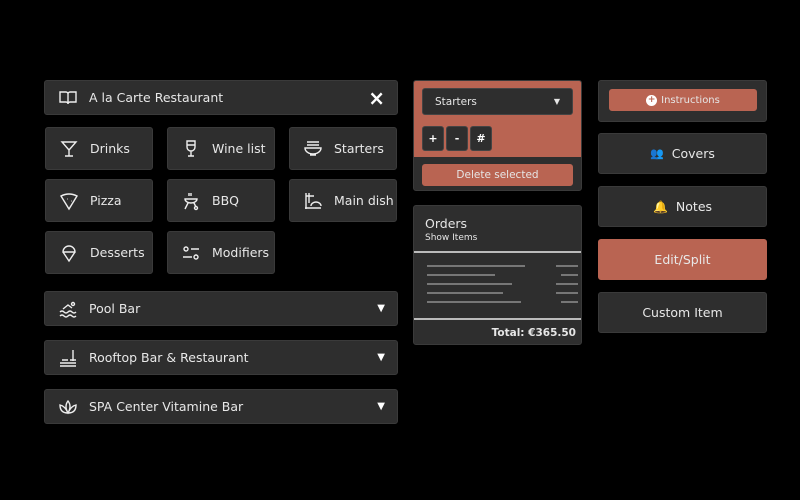 This screenshot has width=800, height=500. Describe the element at coordinates (364, 200) in the screenshot. I see `category-label: Main dish` at that location.